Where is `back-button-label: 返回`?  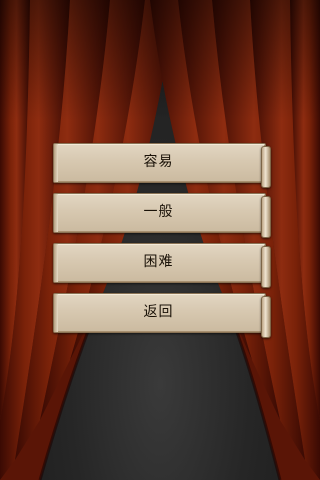
back-button-label: 返回 is located at coordinates (158, 312).